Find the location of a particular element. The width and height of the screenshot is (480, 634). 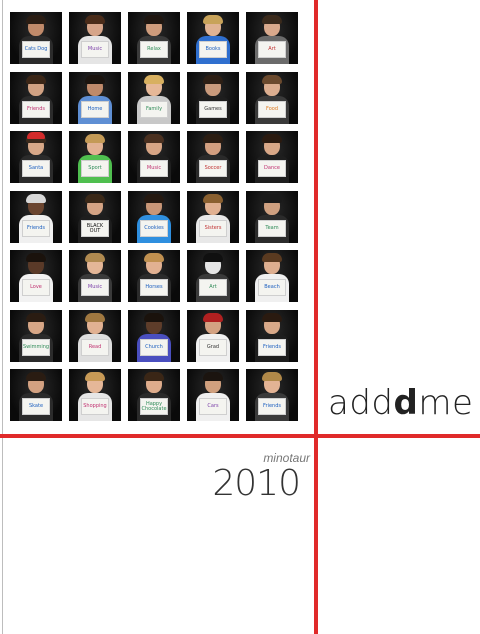

held-sign: Swimming is located at coordinates (36, 347).